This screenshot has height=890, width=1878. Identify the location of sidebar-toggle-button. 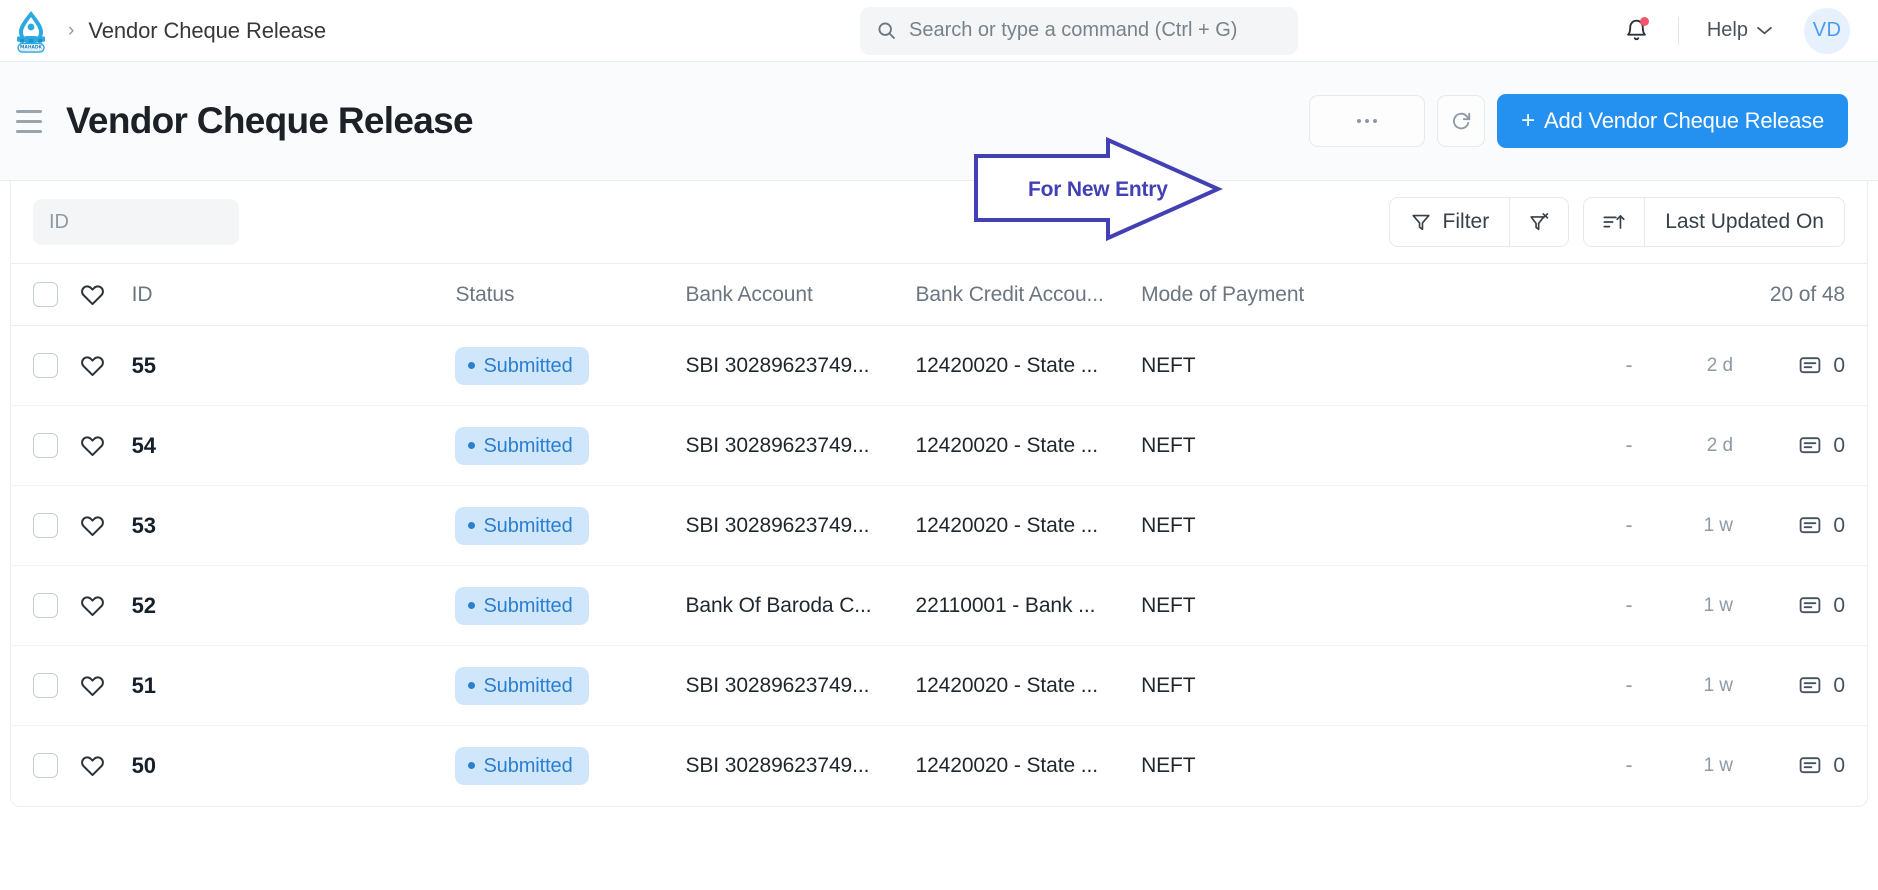
(30, 121).